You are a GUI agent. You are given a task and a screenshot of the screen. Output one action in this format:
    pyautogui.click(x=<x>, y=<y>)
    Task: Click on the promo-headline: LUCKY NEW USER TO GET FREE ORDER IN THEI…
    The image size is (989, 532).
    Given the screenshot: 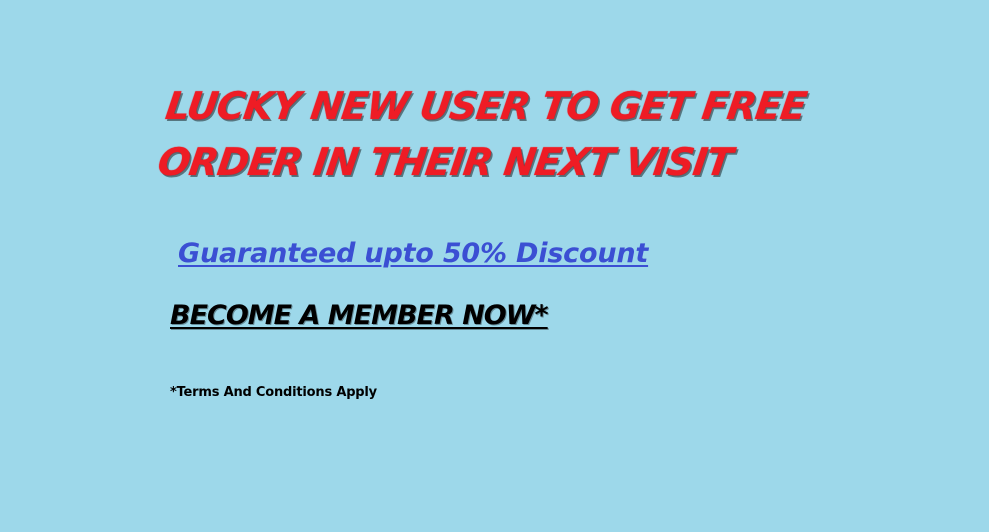 What is the action you would take?
    pyautogui.click(x=482, y=134)
    